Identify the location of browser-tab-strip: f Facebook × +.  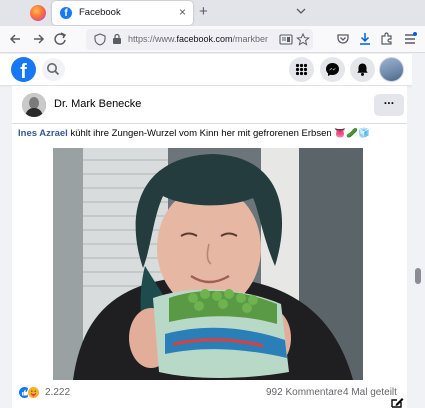
(212, 13).